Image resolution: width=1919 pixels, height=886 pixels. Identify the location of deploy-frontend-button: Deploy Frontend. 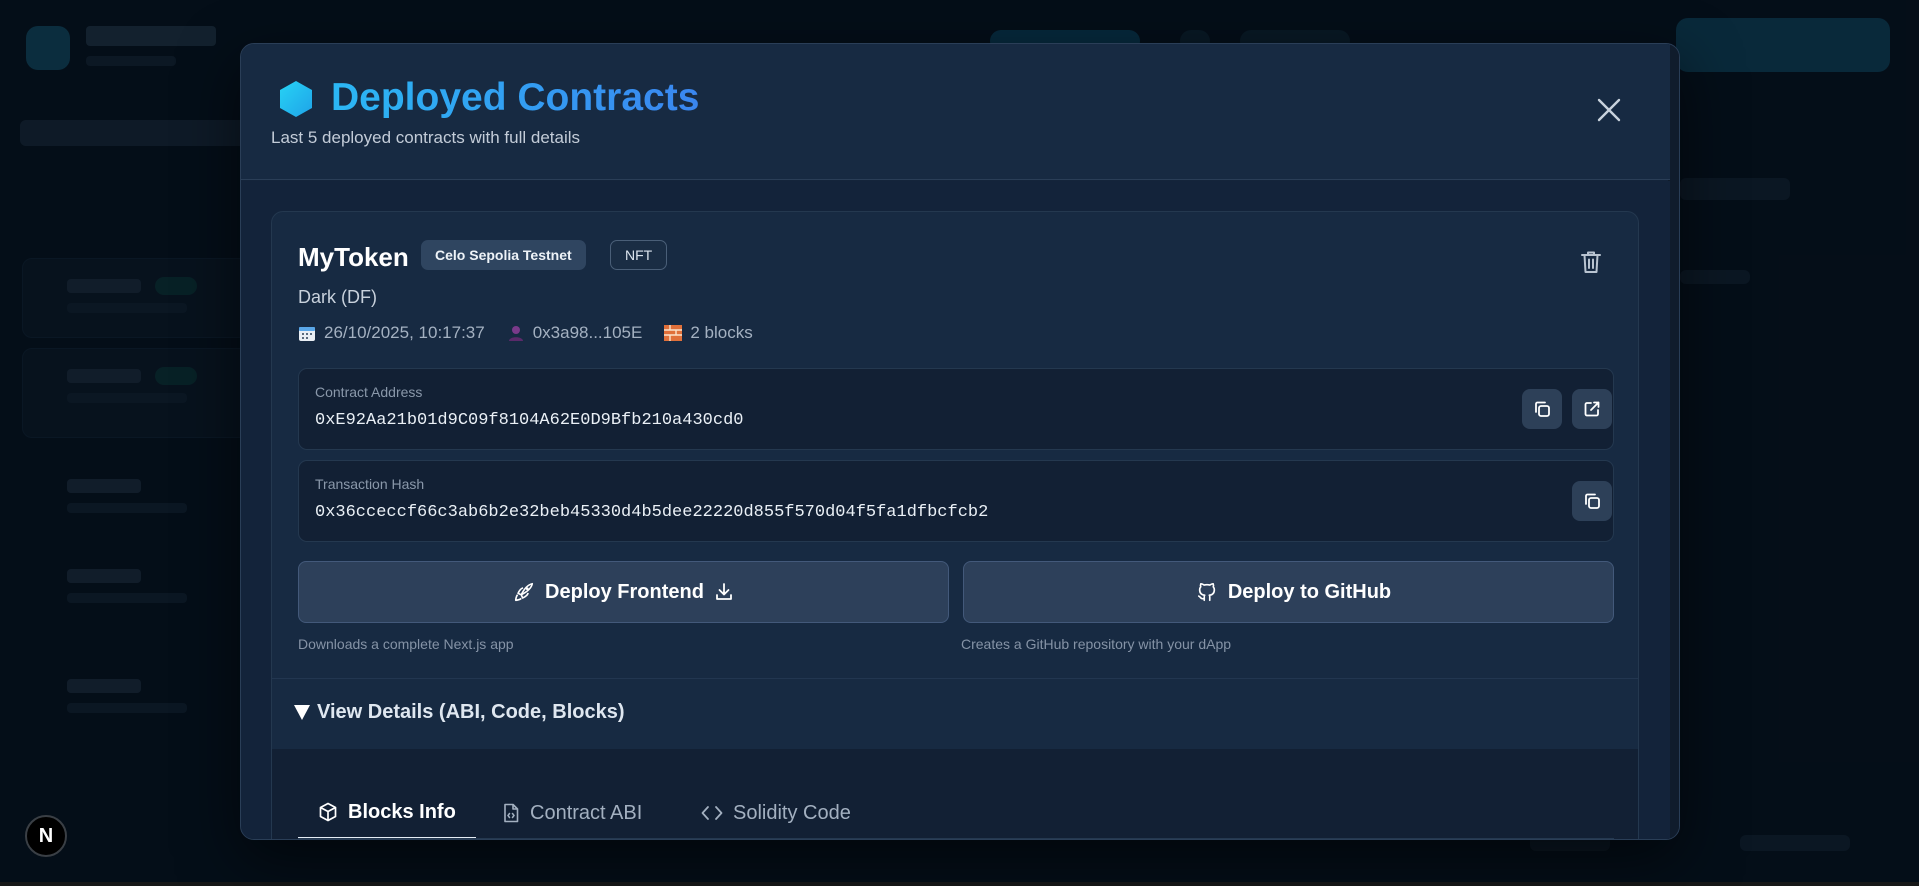
(623, 592).